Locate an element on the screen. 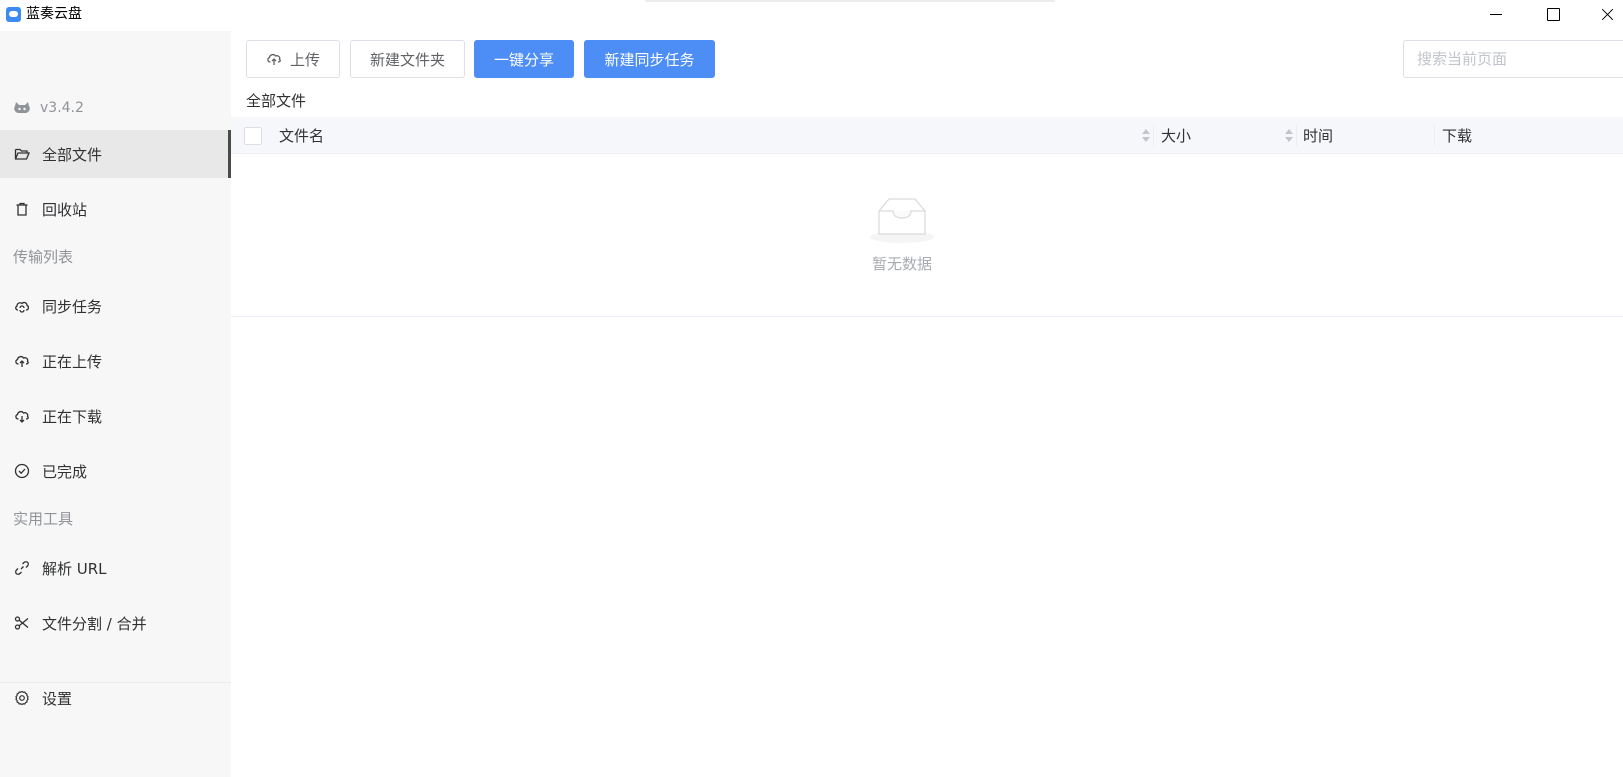 The image size is (1623, 777). close-button is located at coordinates (1604, 15).